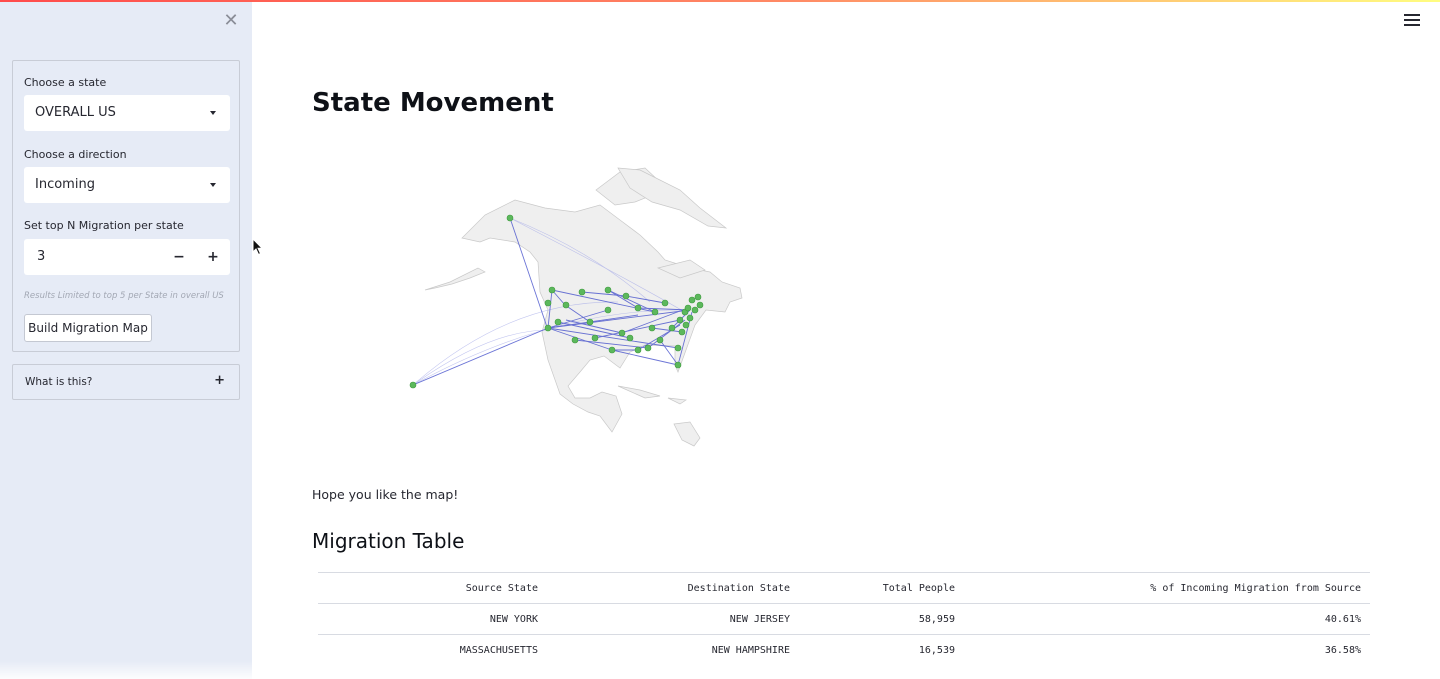 The width and height of the screenshot is (1440, 679). I want to click on page-title: State Movement, so click(433, 103).